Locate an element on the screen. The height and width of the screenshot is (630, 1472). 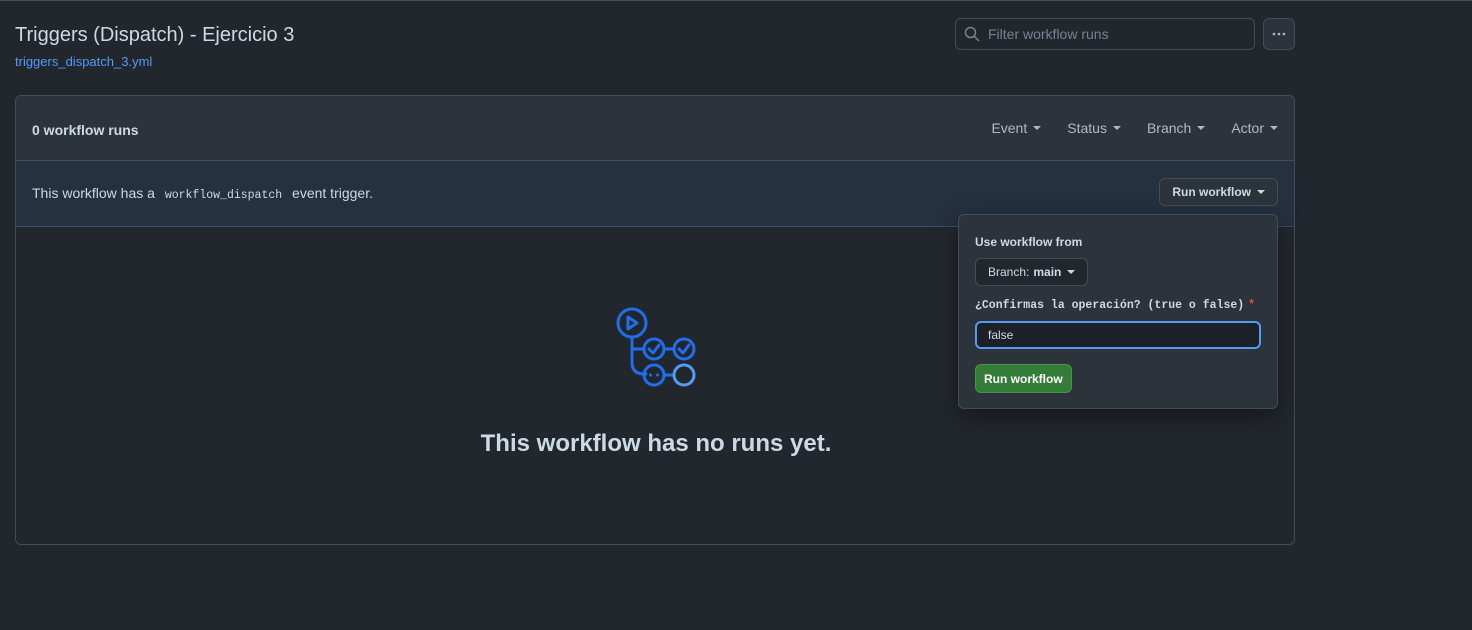
status-filter-dropdown: Status is located at coordinates (1094, 128).